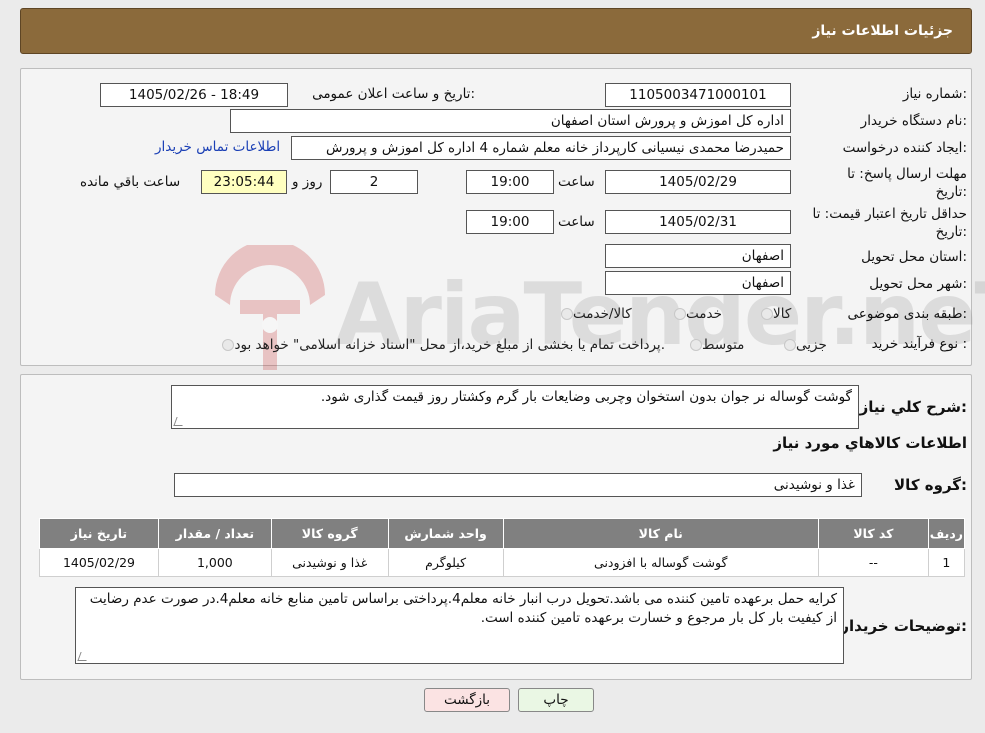  What do you see at coordinates (214, 533) in the screenshot?
I see `col-quantity: تعداد / مقدار` at bounding box center [214, 533].